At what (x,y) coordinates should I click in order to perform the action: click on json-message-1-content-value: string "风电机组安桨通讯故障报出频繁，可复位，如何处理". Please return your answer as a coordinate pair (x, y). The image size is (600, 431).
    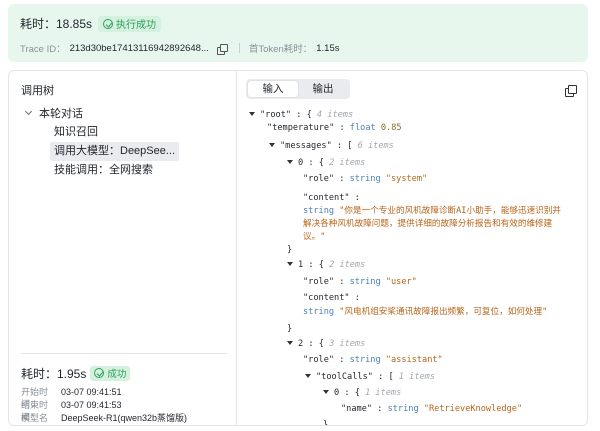
    Looking at the image, I should click on (425, 312).